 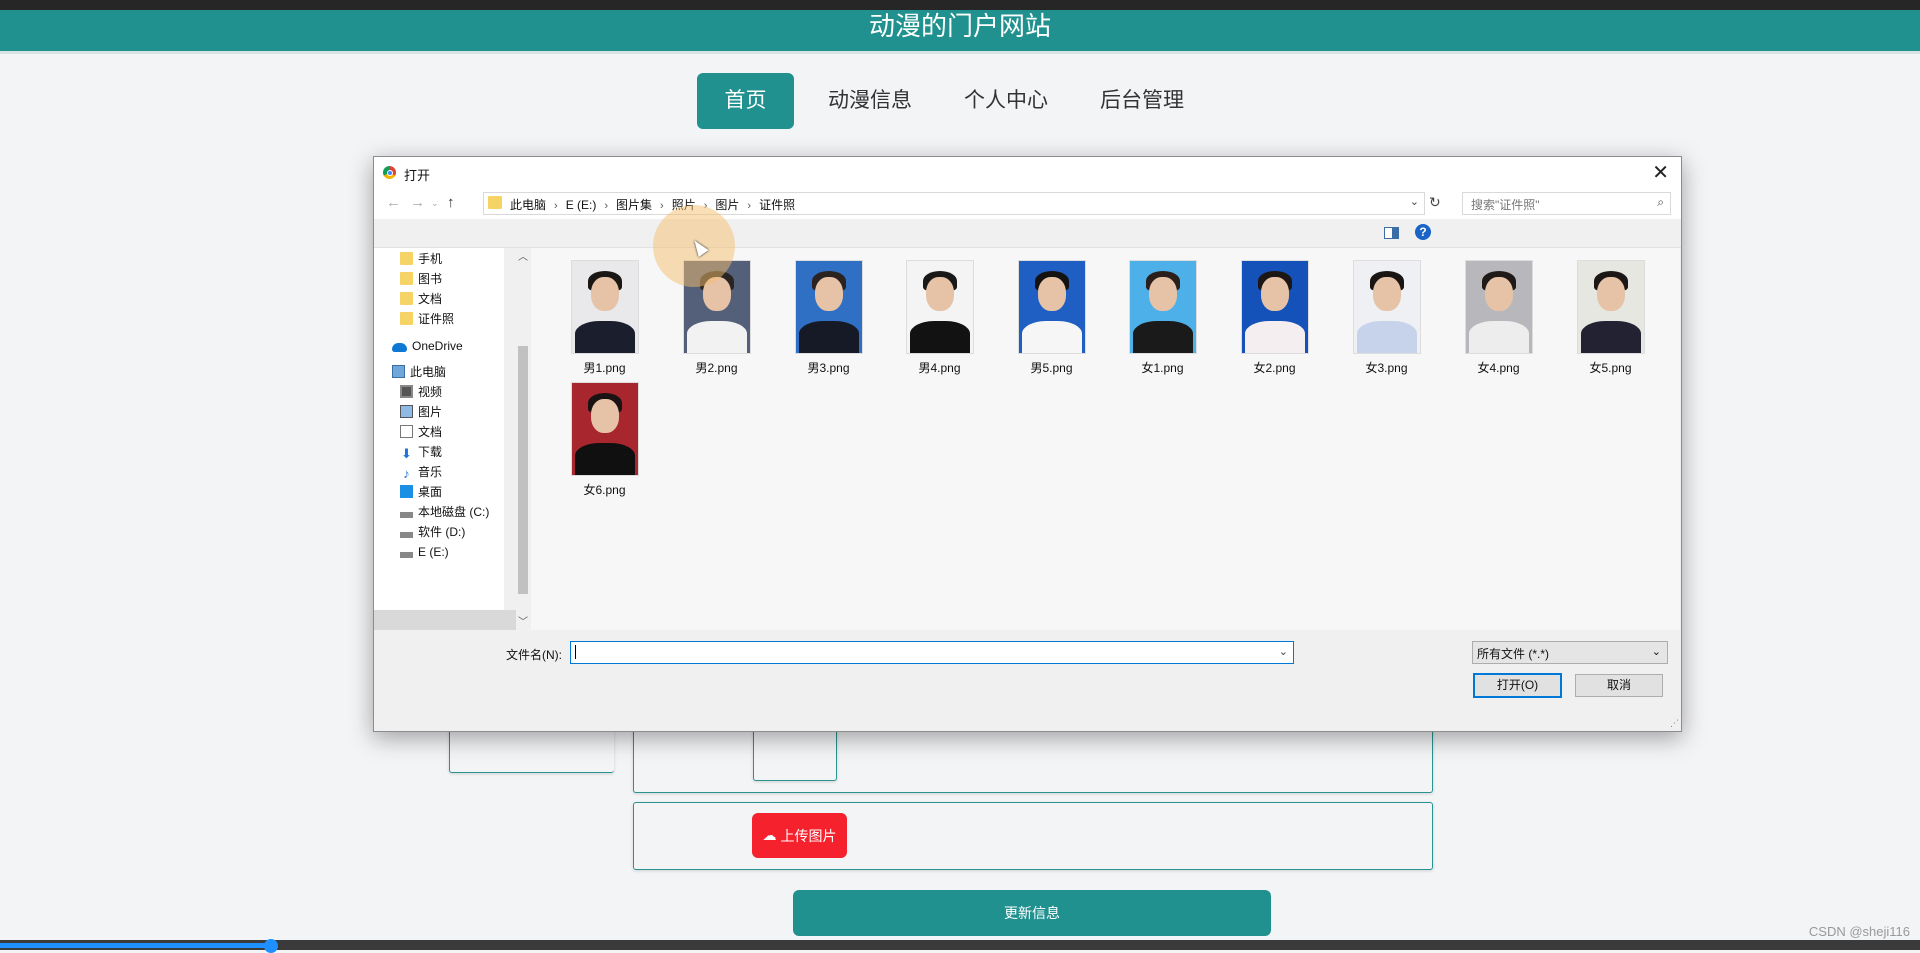 I want to click on breadcrumb-item: 图片集, so click(x=634, y=205).